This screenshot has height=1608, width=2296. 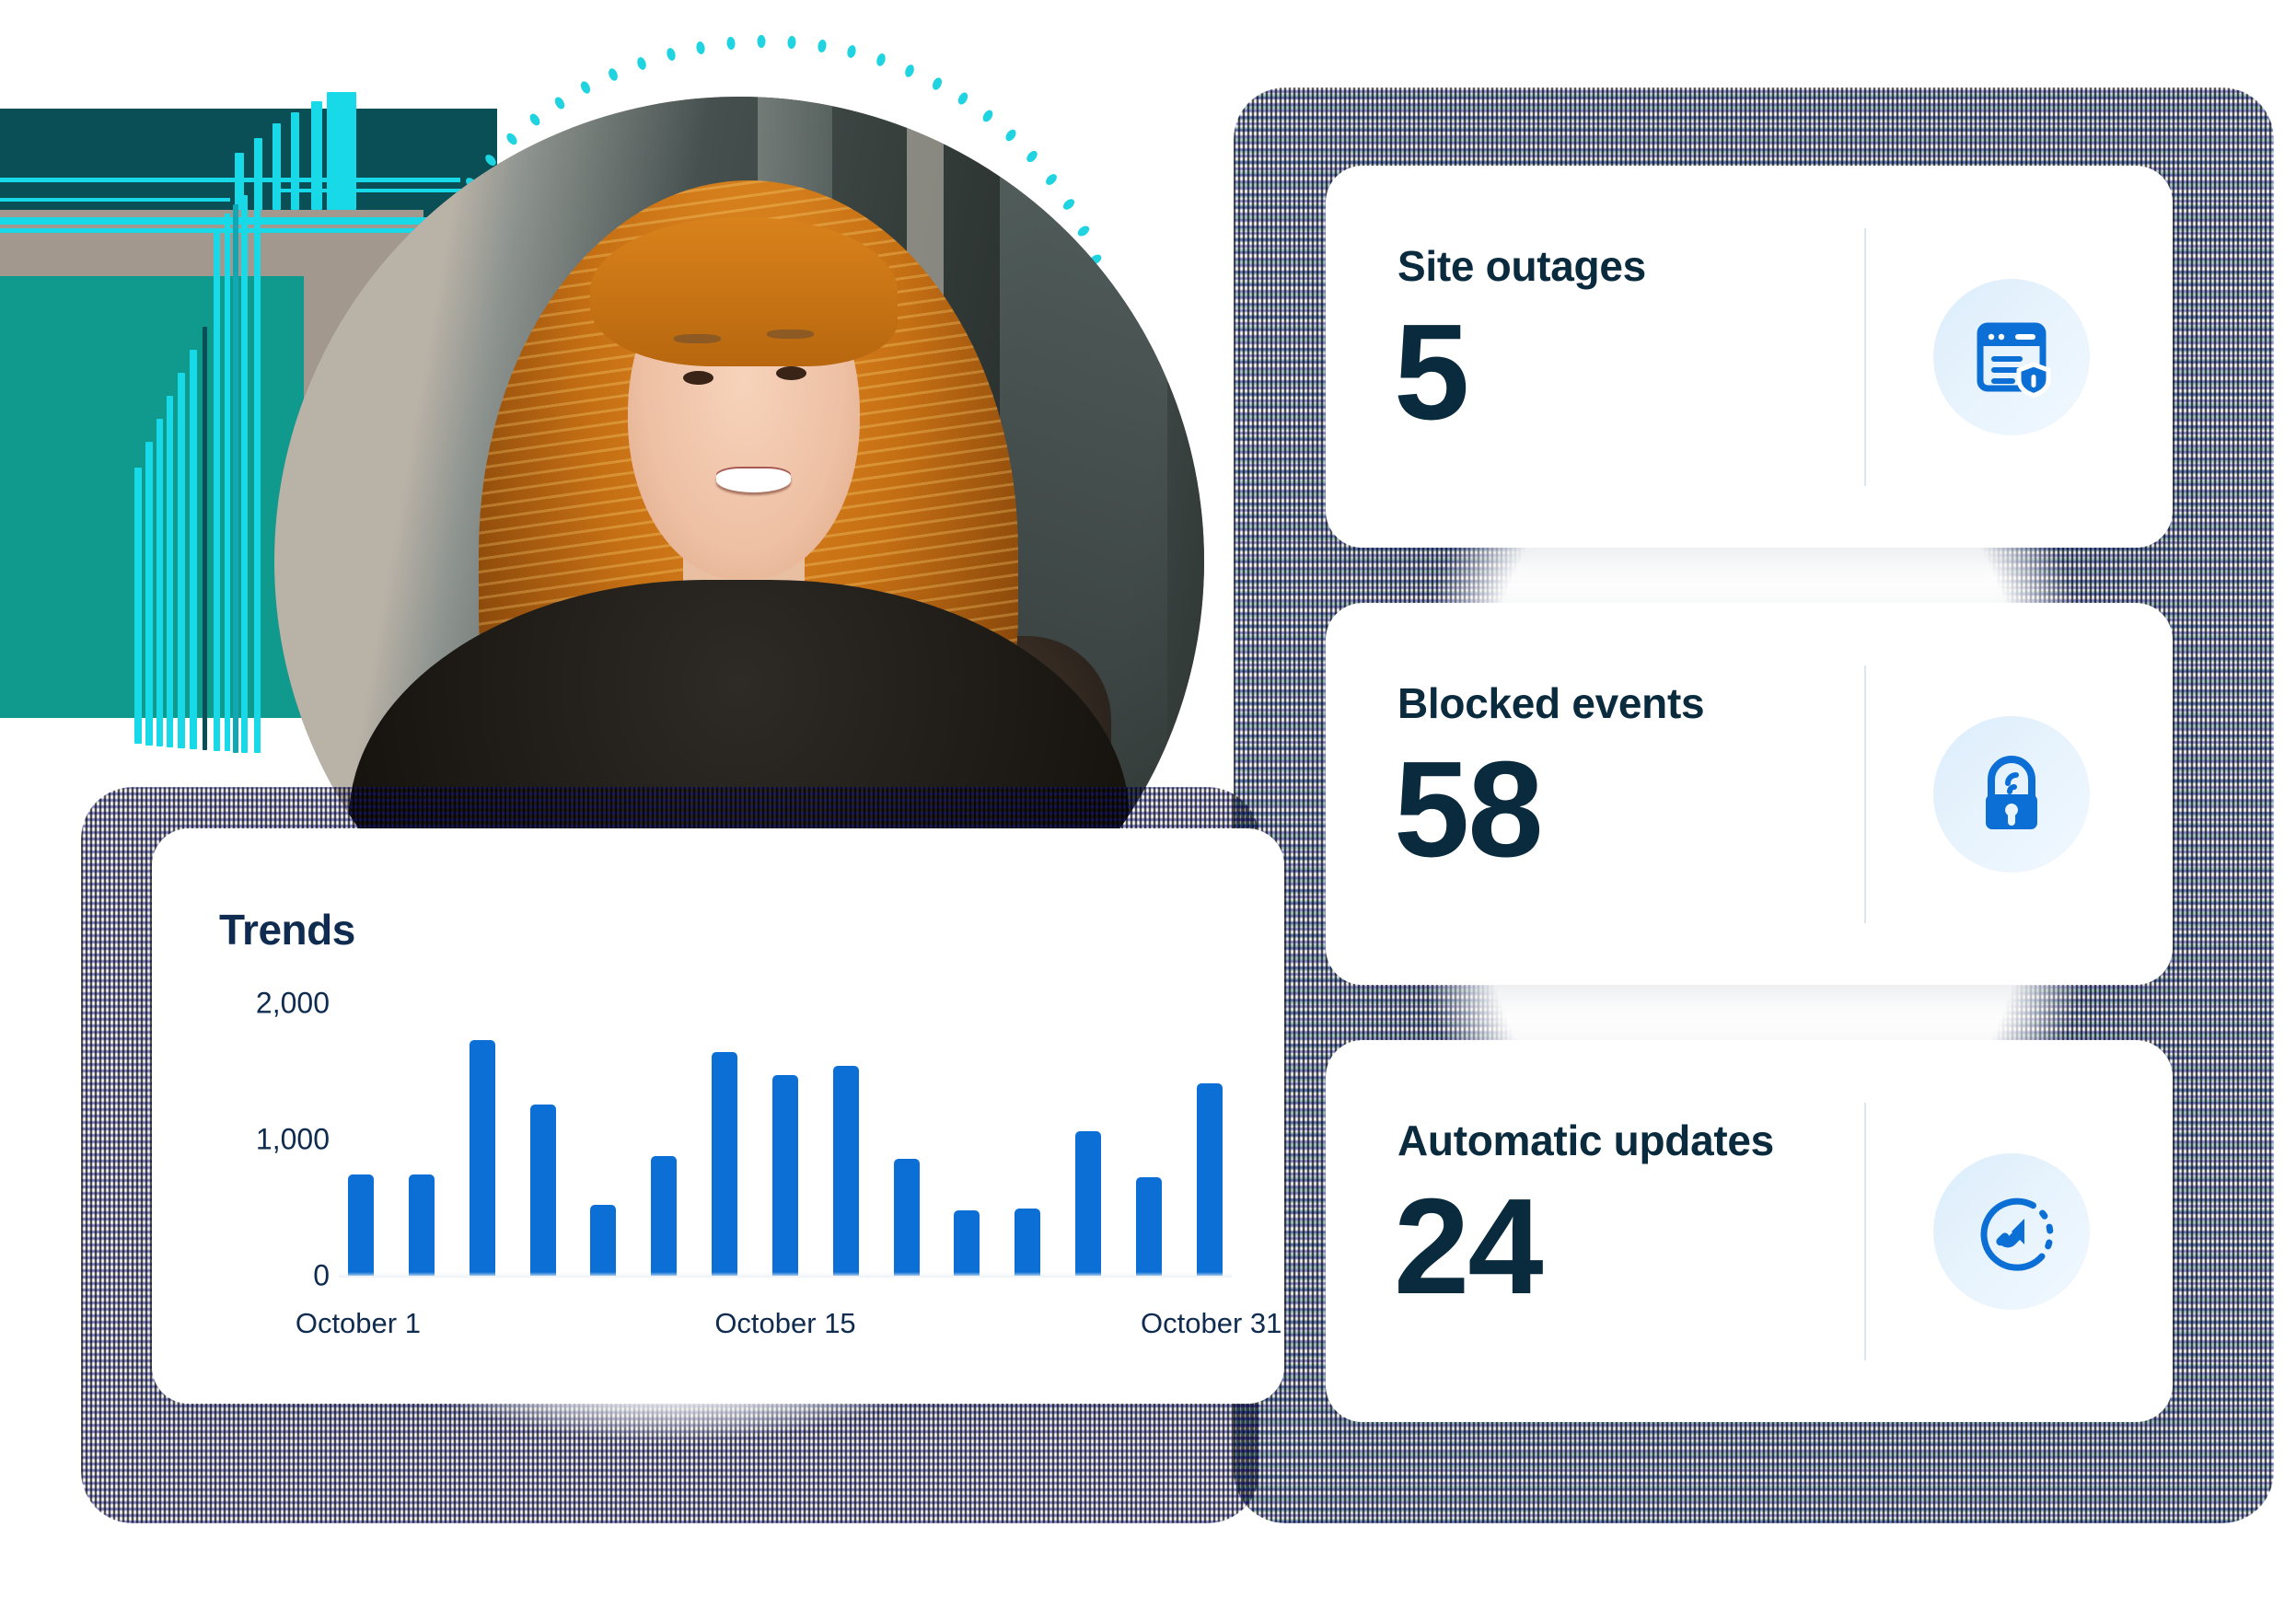 I want to click on chart-x-tick-label: October 15, so click(x=785, y=1323).